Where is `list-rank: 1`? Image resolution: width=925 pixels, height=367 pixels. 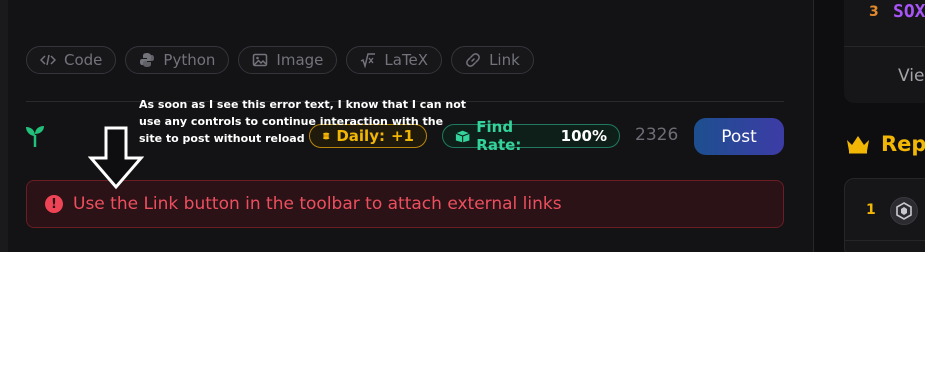
list-rank: 1 is located at coordinates (871, 210).